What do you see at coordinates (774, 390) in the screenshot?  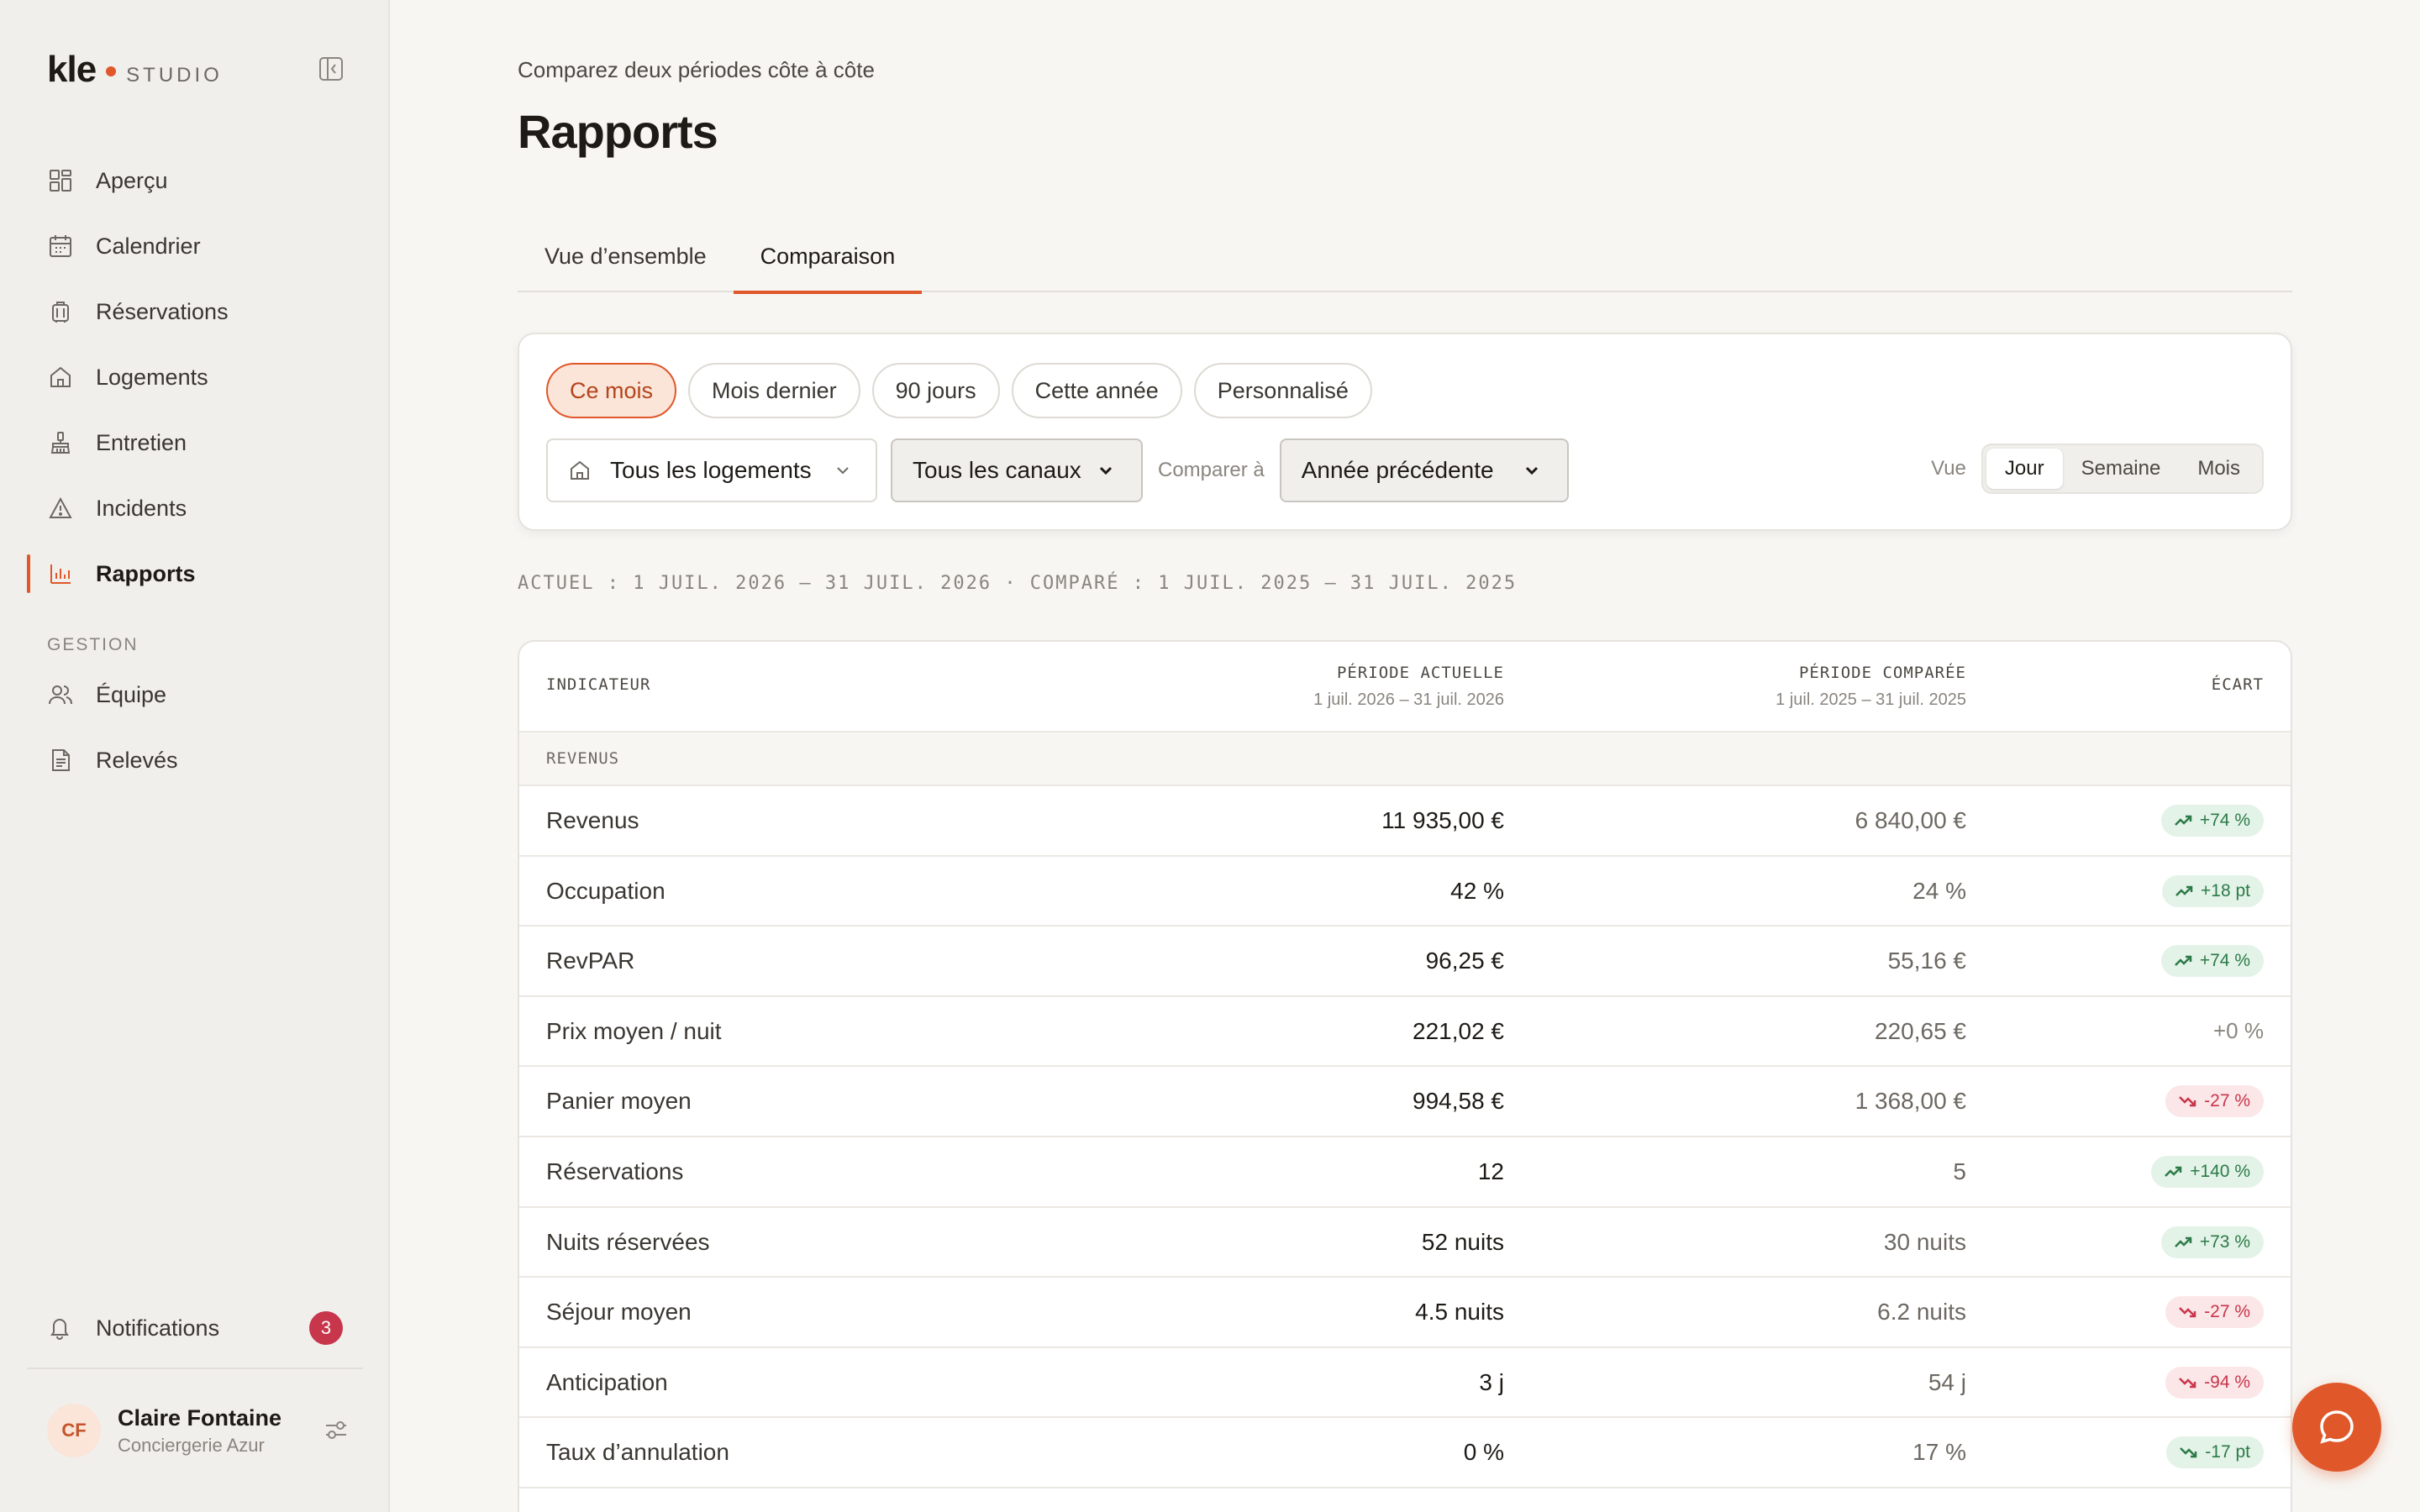 I see `preset-last-month: Mois dernier` at bounding box center [774, 390].